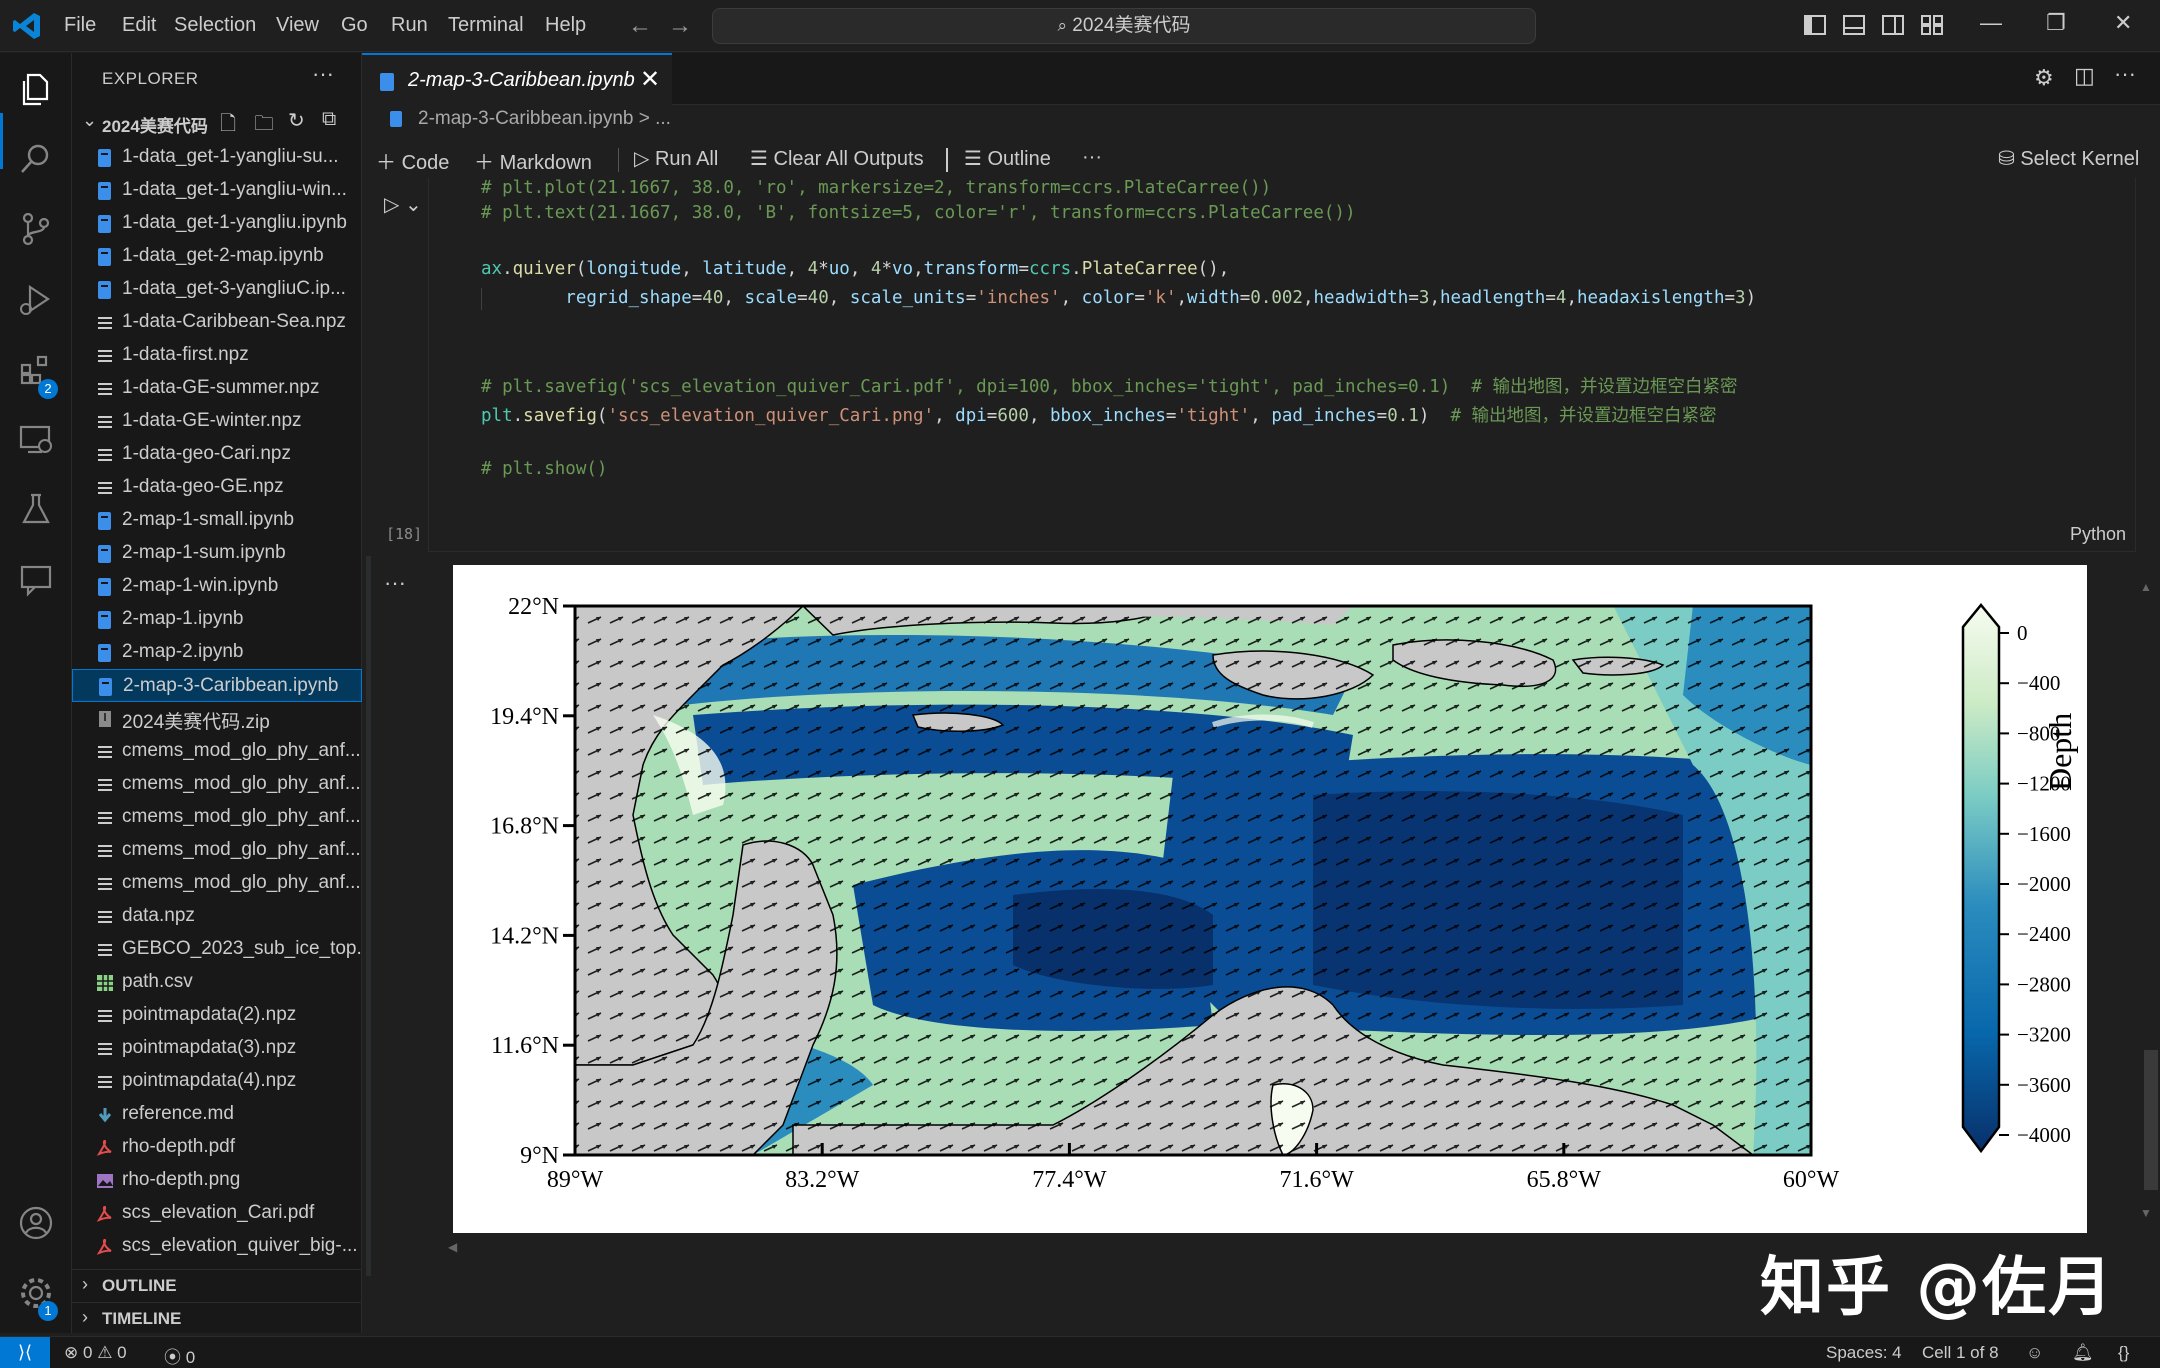 This screenshot has width=2160, height=1368. I want to click on restore-icon: ❐, so click(2056, 23).